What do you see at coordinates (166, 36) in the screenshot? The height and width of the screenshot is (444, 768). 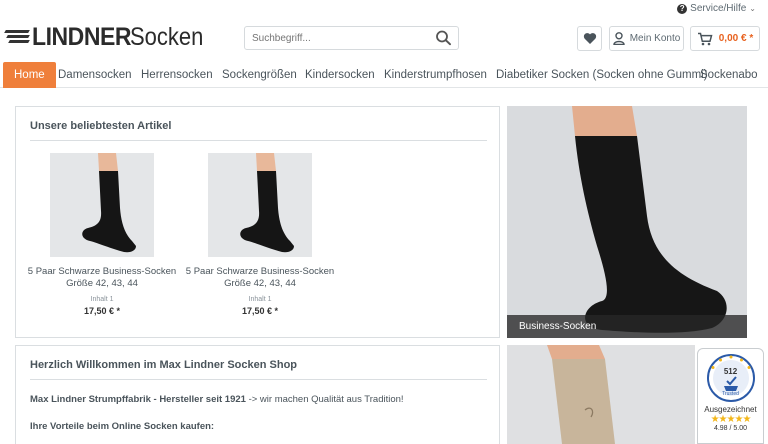 I see `logo-brand-regular: Socken` at bounding box center [166, 36].